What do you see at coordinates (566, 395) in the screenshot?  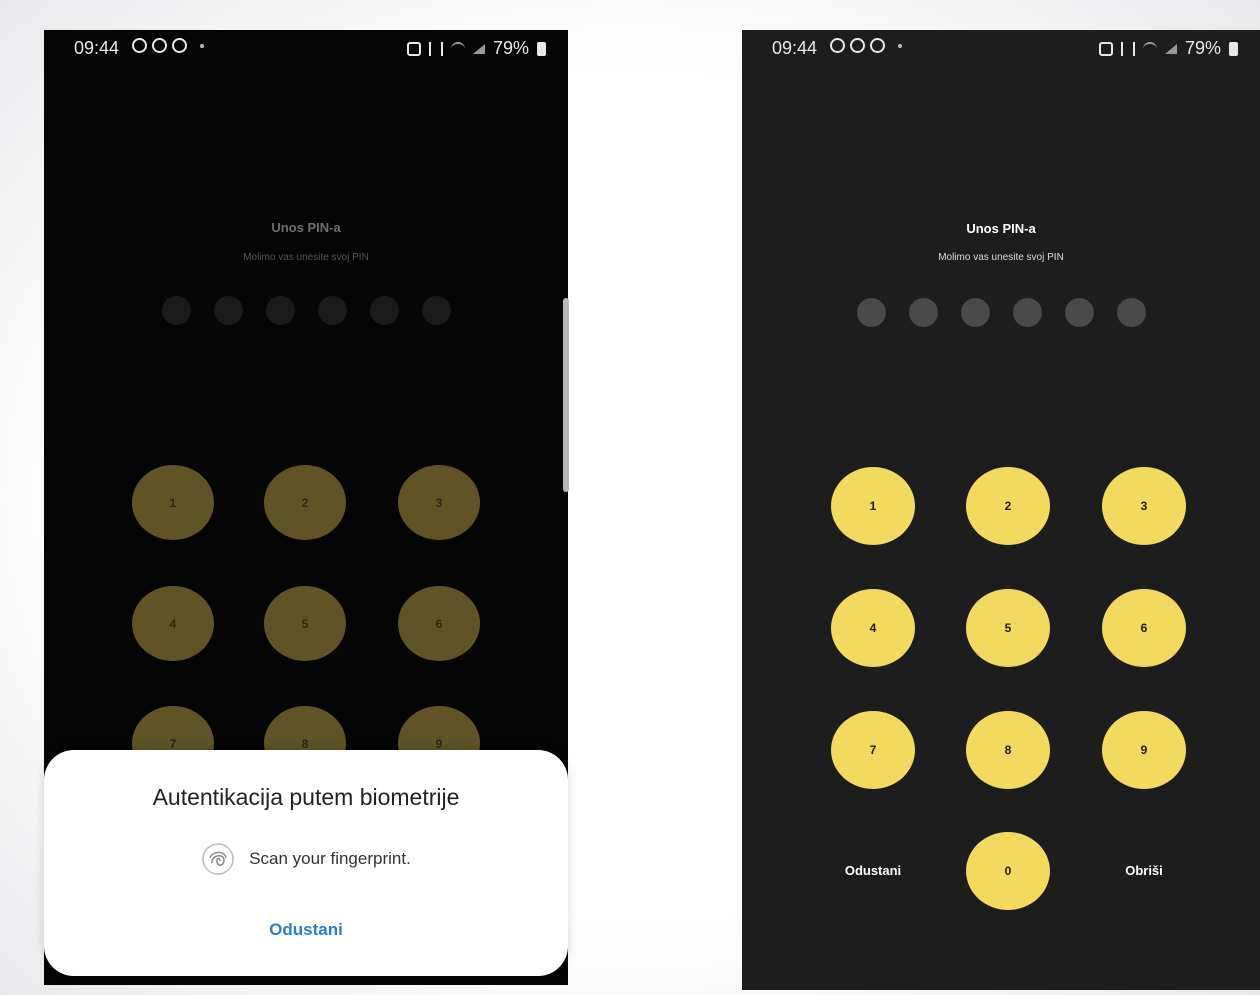 I see `screen-edge-handle` at bounding box center [566, 395].